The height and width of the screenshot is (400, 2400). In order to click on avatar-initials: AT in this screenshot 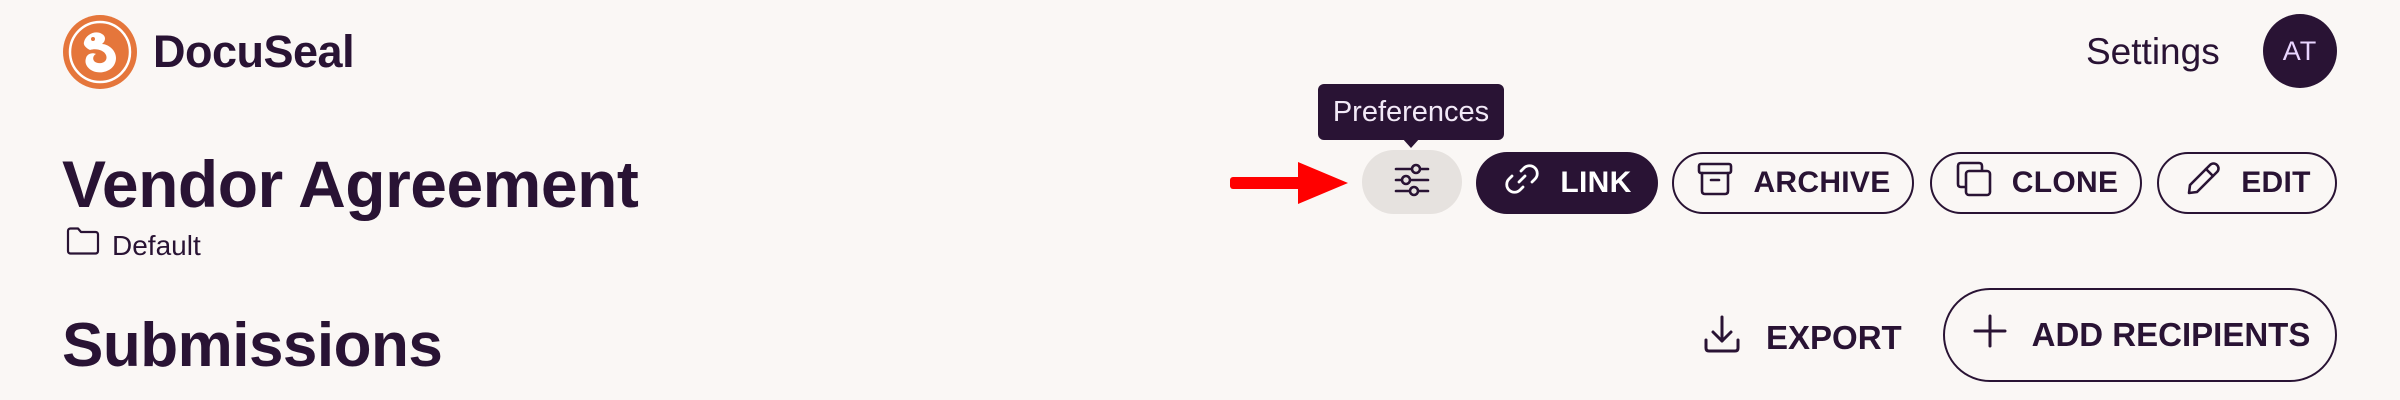, I will do `click(2300, 50)`.